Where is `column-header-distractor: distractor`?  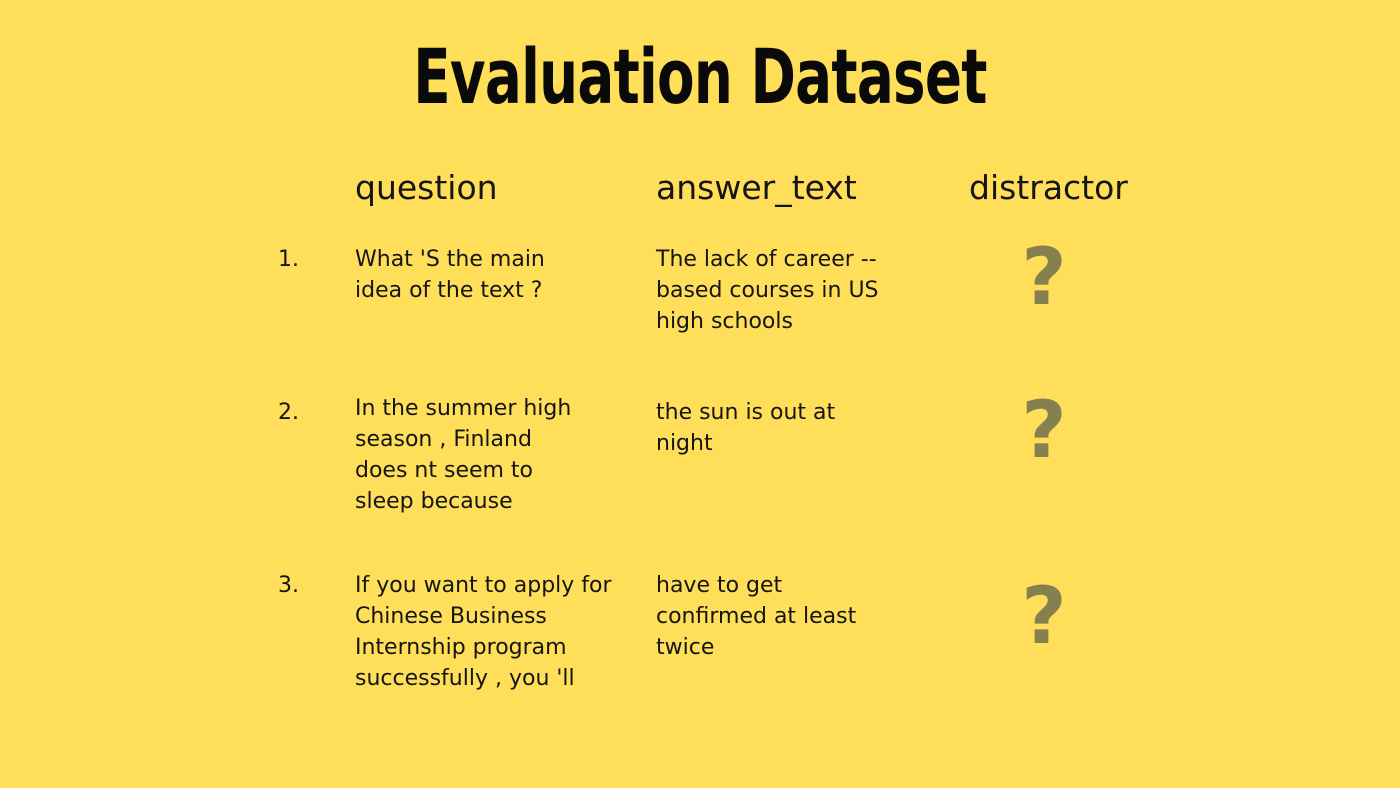
column-header-distractor: distractor is located at coordinates (1048, 187).